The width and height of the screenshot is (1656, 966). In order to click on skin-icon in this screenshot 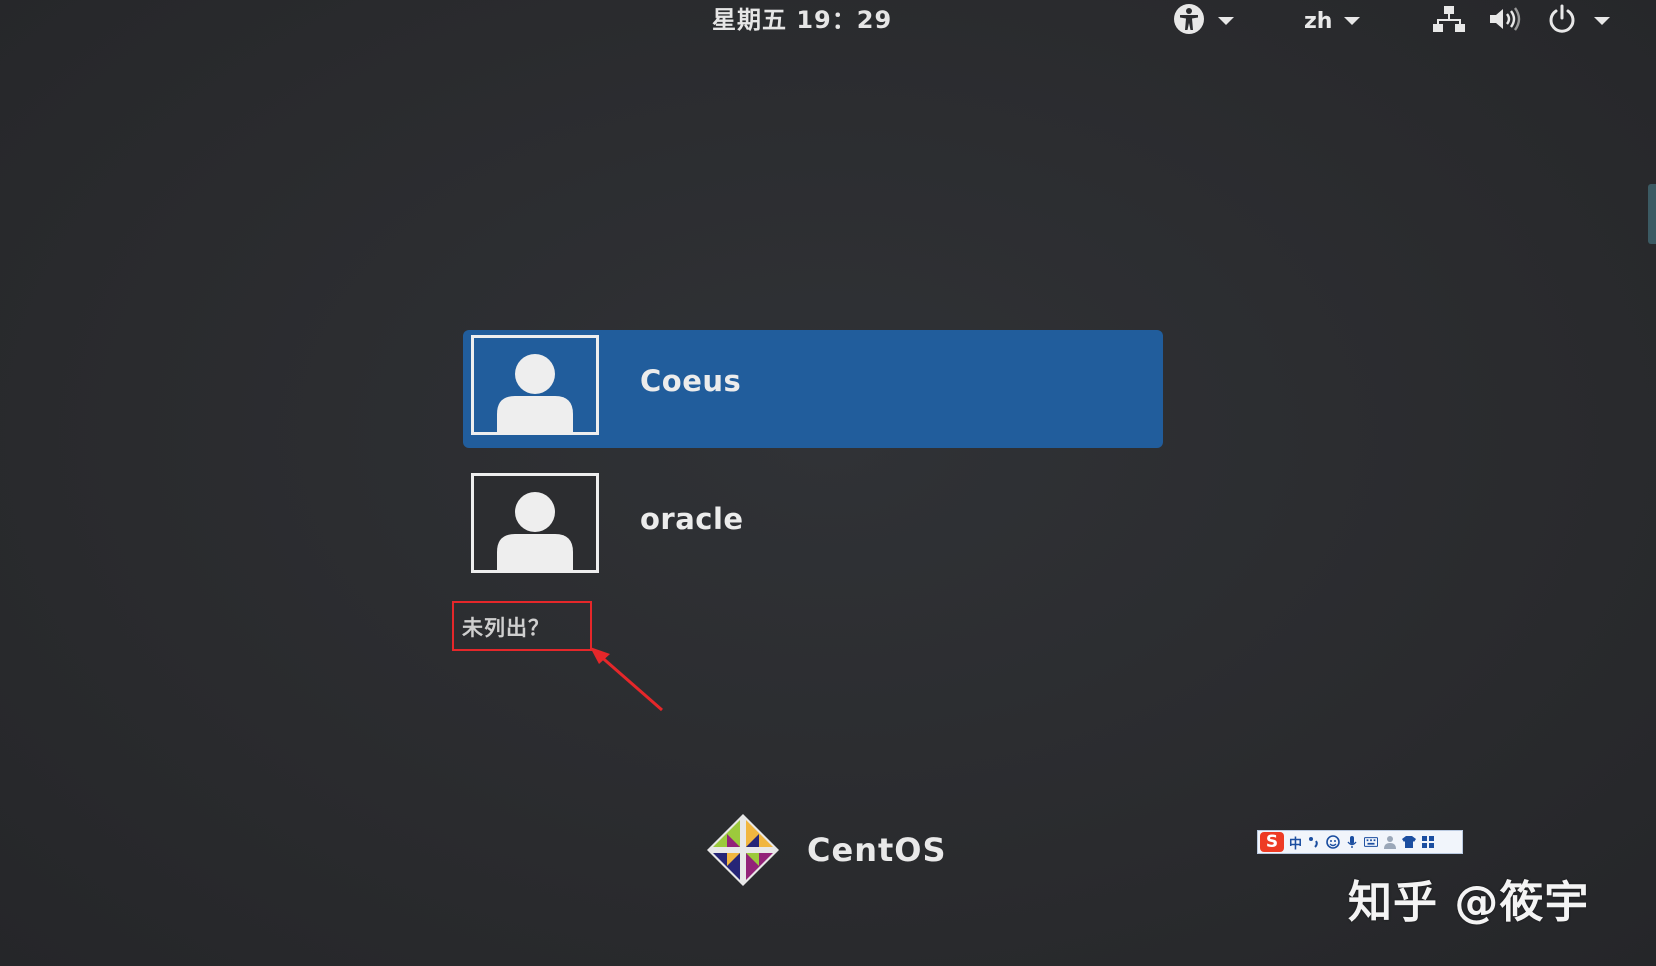, I will do `click(1409, 842)`.